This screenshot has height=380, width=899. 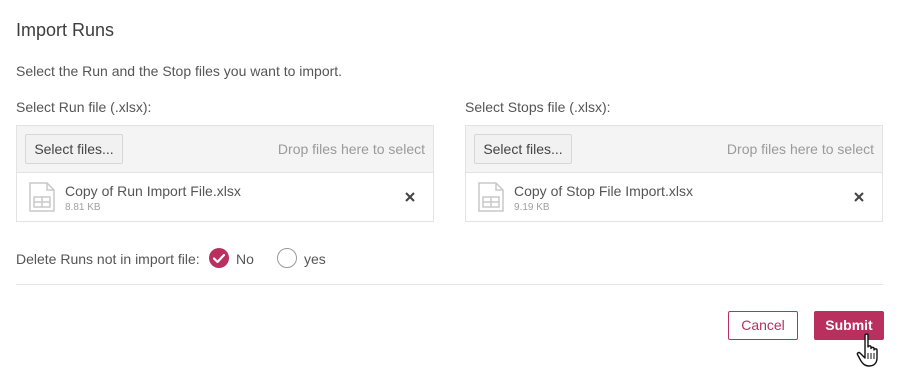 What do you see at coordinates (867, 350) in the screenshot?
I see `hand-pointer-cursor-icon` at bounding box center [867, 350].